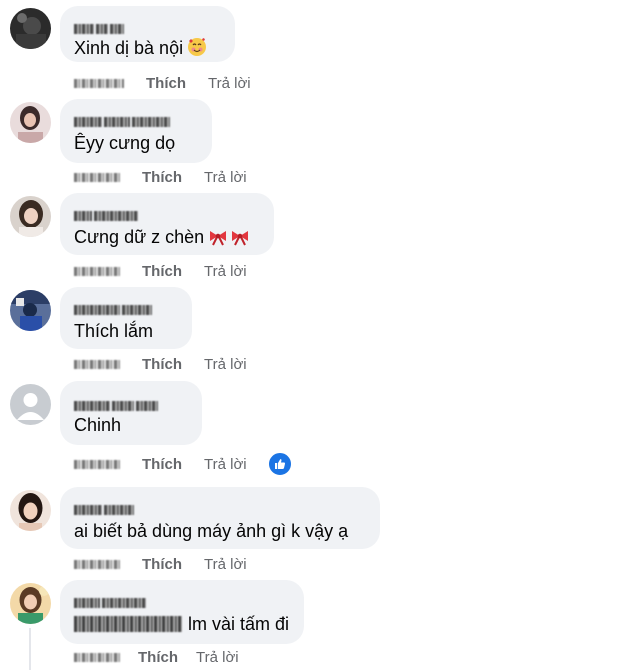 Image resolution: width=640 pixels, height=670 pixels. I want to click on comment-text: Cưng dữ z chèn, so click(163, 238).